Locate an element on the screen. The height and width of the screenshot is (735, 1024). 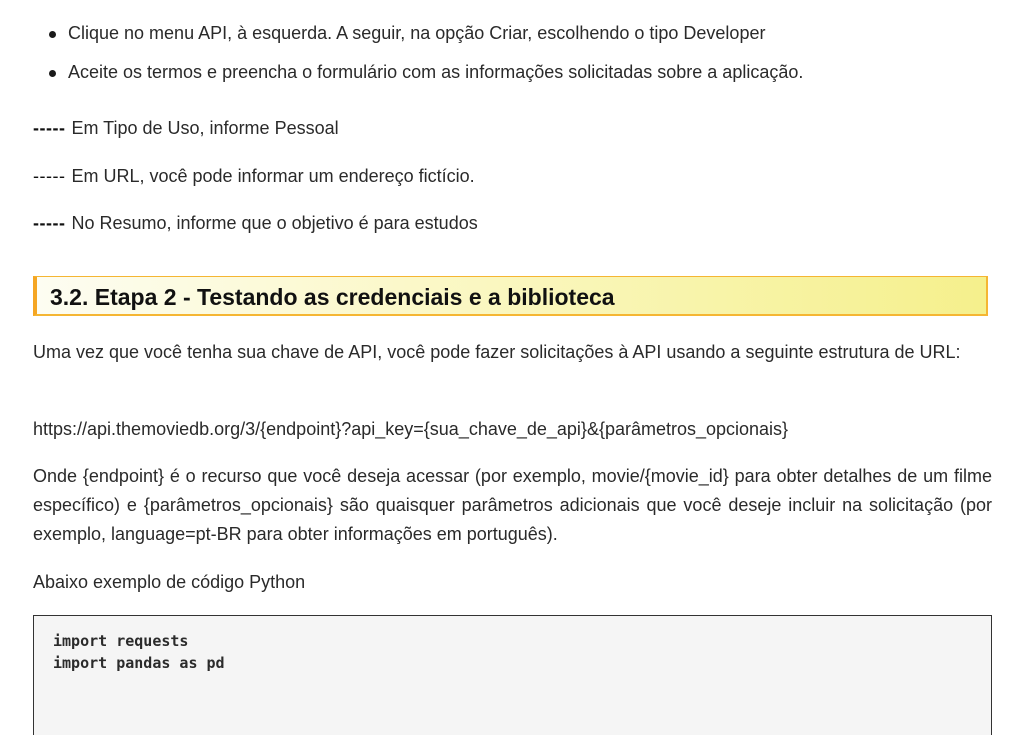
sub-item-usage-type: ----- Em Tipo de Uso, informe Pessoal is located at coordinates (186, 128).